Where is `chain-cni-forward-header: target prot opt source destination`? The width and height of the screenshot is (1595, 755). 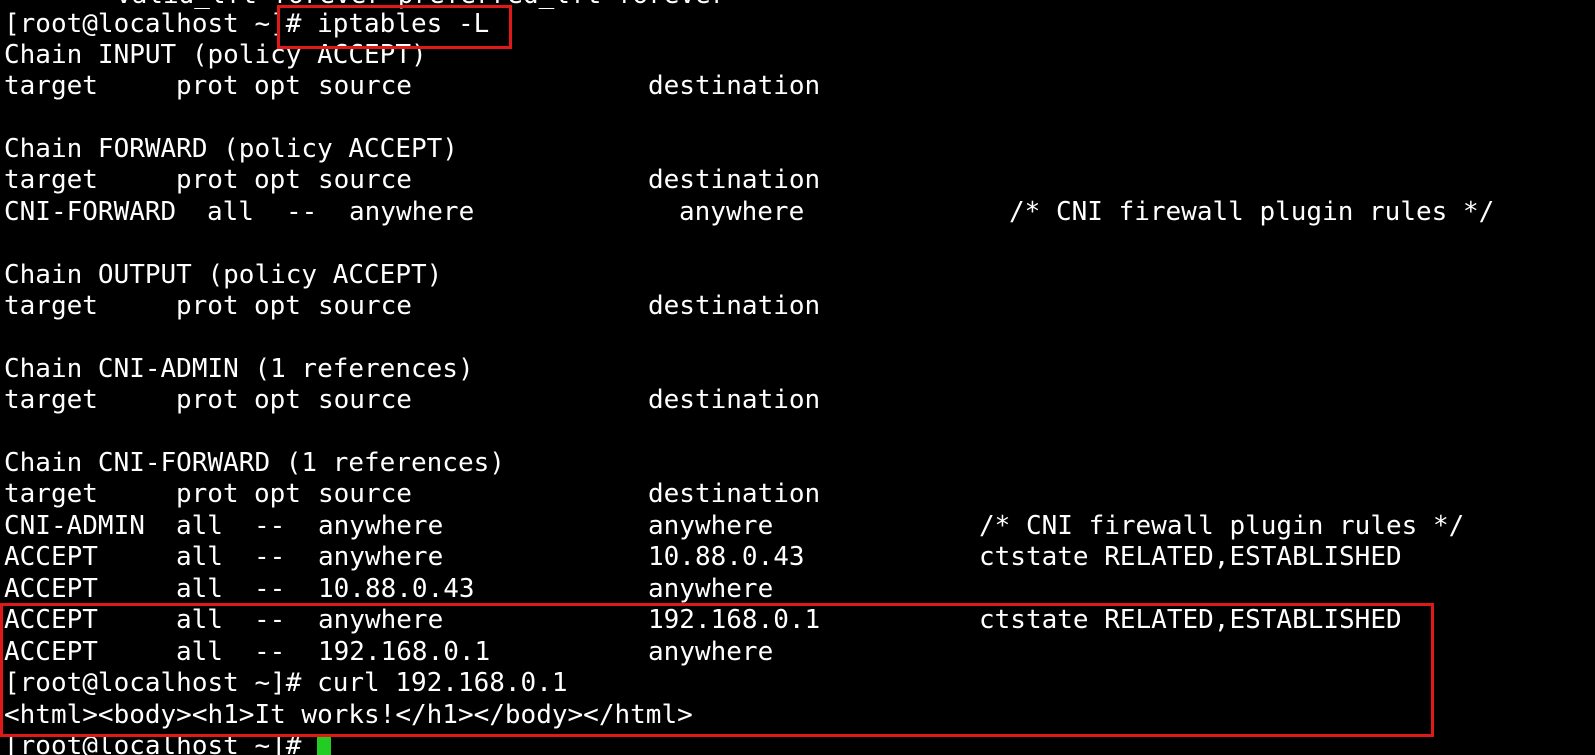
chain-cni-forward-header: target prot opt source destination is located at coordinates (412, 494).